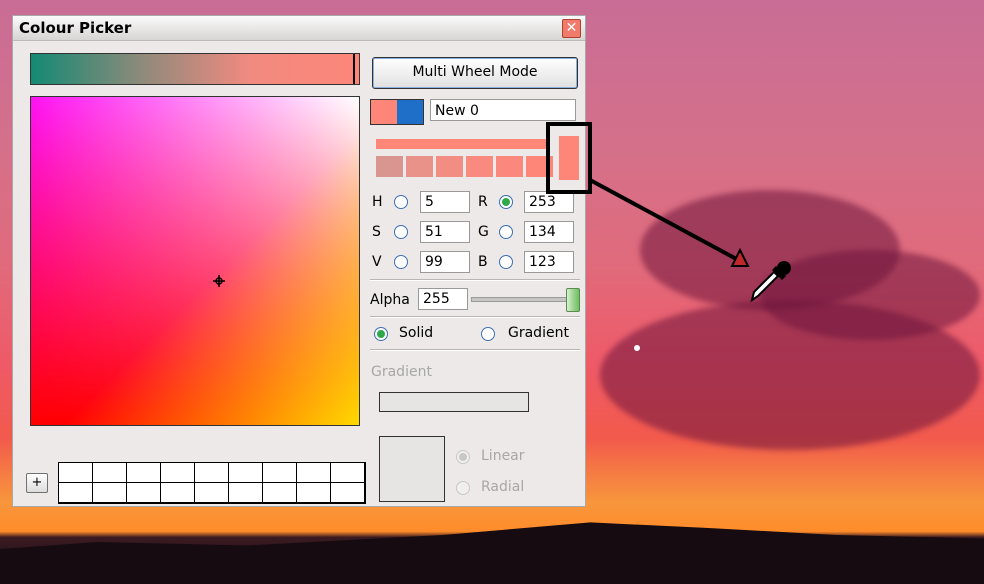 Image resolution: width=984 pixels, height=584 pixels. I want to click on callout-box, so click(569, 158).